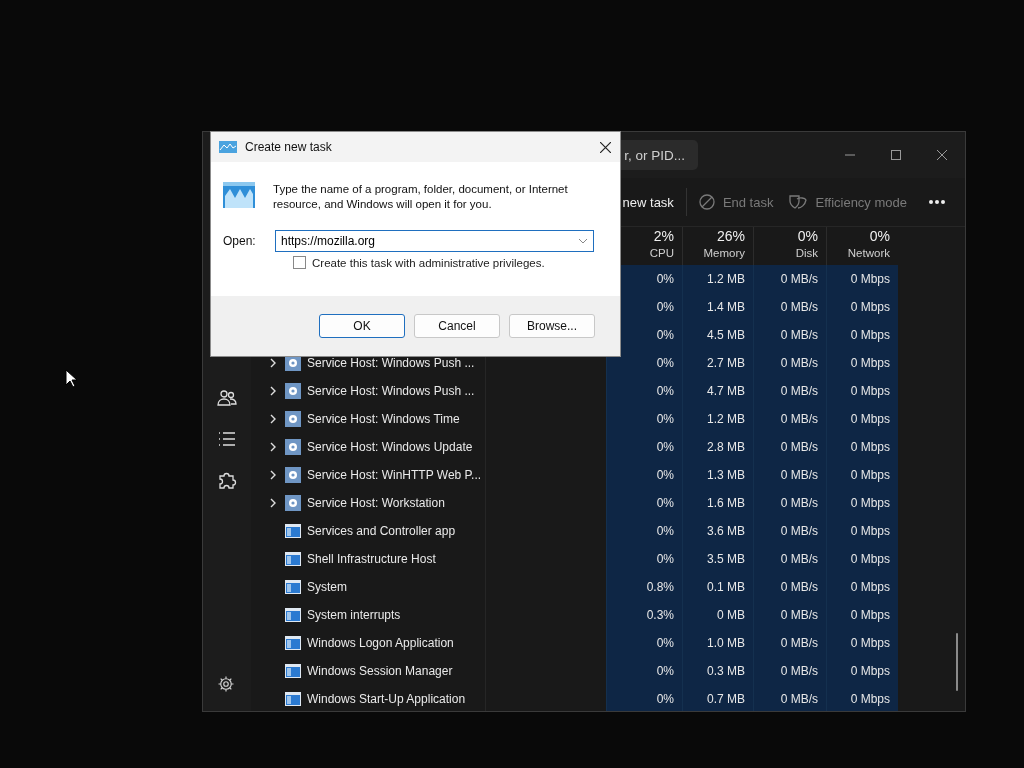  Describe the element at coordinates (717, 698) in the screenshot. I see `table-cell: 0.7 MB` at that location.